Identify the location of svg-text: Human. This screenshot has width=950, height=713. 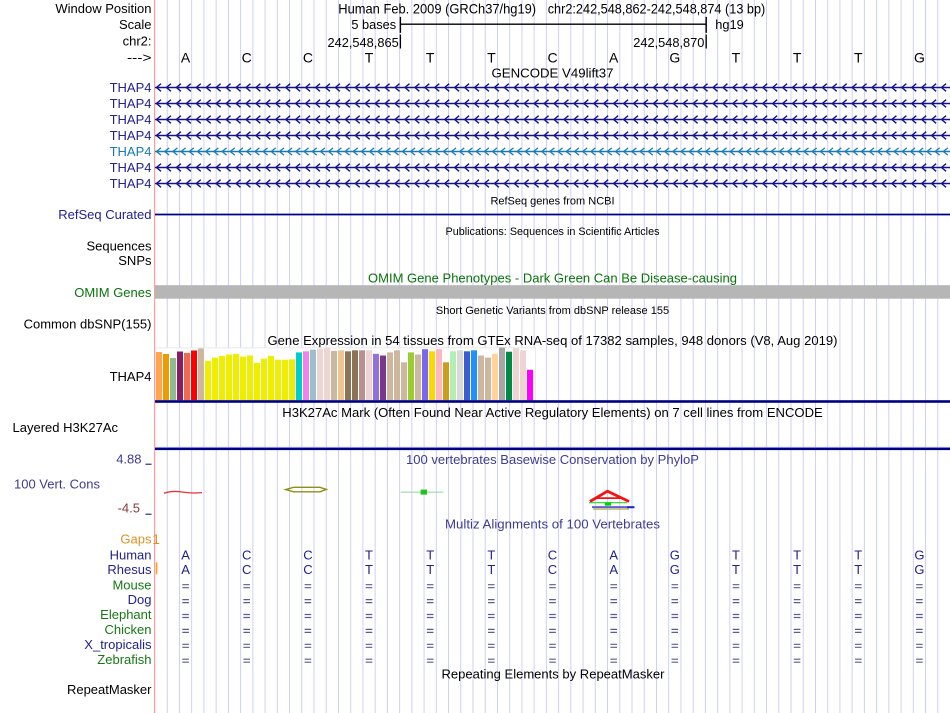
(131, 554).